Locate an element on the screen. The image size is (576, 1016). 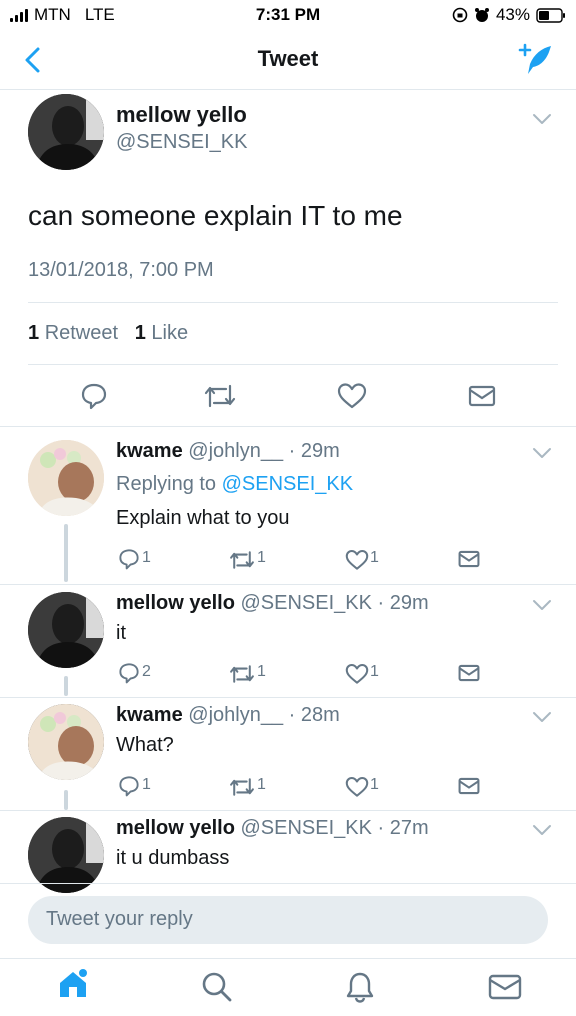
reply-count: 2 is located at coordinates (146, 671).